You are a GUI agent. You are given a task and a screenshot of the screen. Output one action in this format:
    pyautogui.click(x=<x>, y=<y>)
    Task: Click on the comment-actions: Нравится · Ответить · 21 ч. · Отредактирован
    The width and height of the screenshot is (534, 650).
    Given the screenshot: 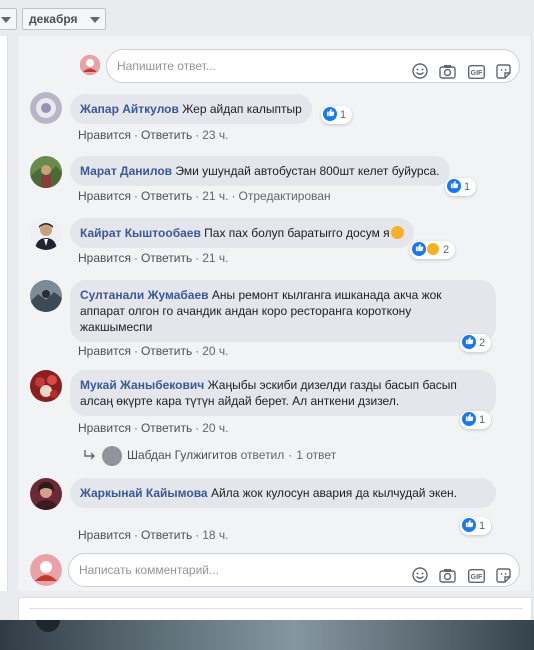 What is the action you would take?
    pyautogui.click(x=204, y=196)
    